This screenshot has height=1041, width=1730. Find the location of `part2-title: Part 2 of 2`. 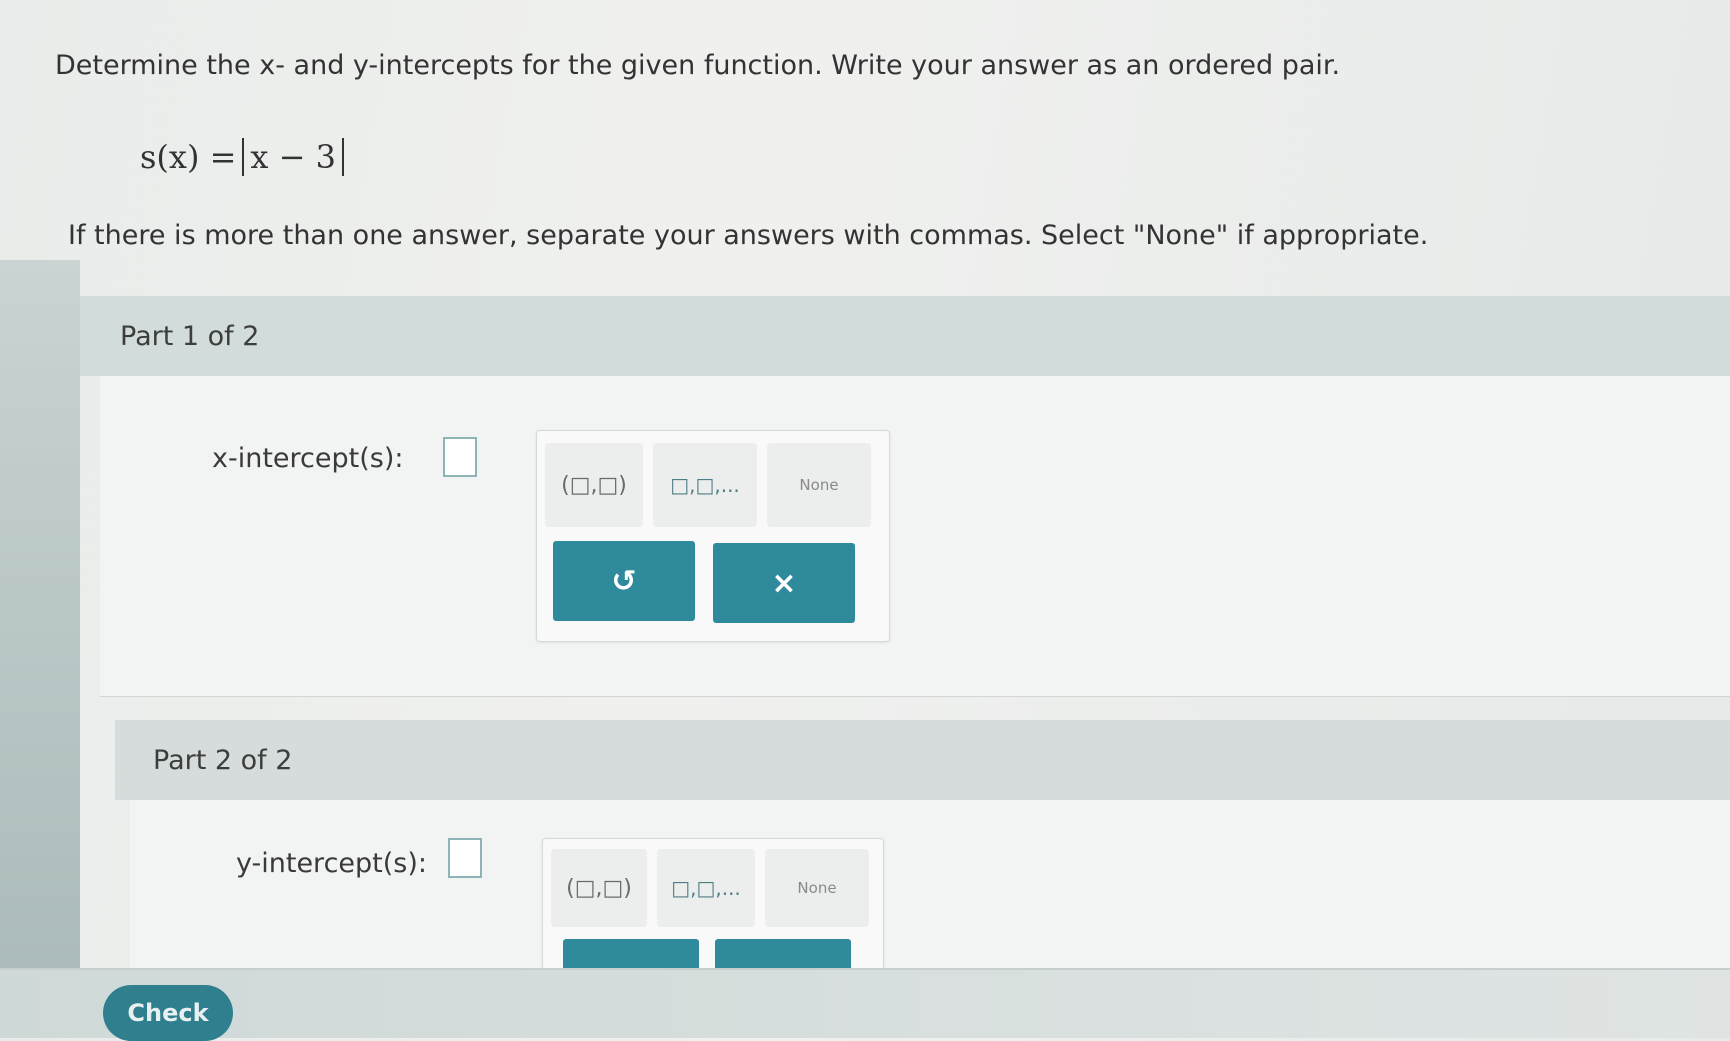

part2-title: Part 2 of 2 is located at coordinates (223, 760).